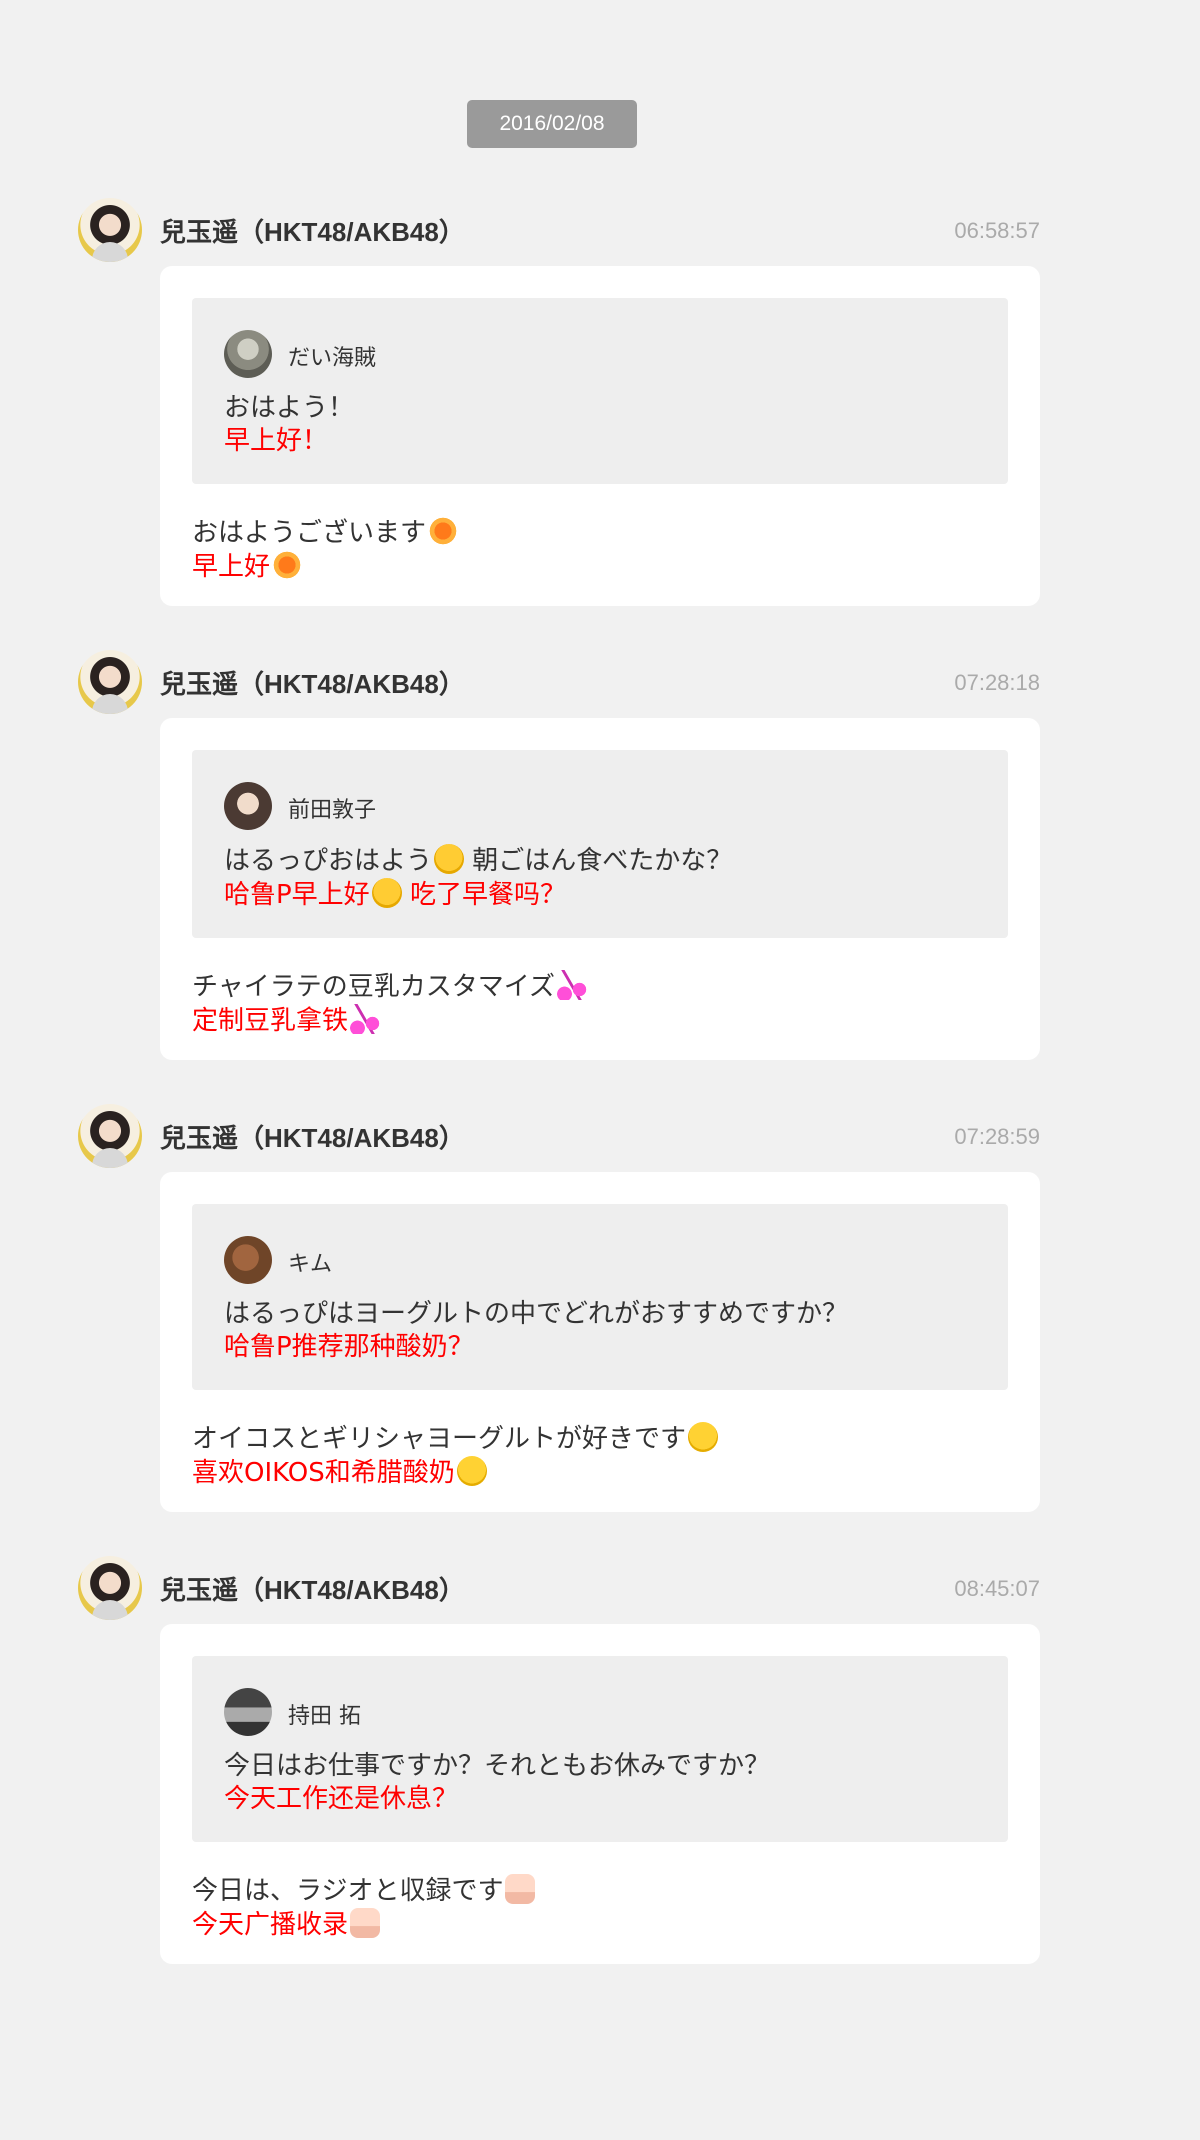 The image size is (1200, 2140). I want to click on quoted-translation: 早上好！, so click(276, 441).